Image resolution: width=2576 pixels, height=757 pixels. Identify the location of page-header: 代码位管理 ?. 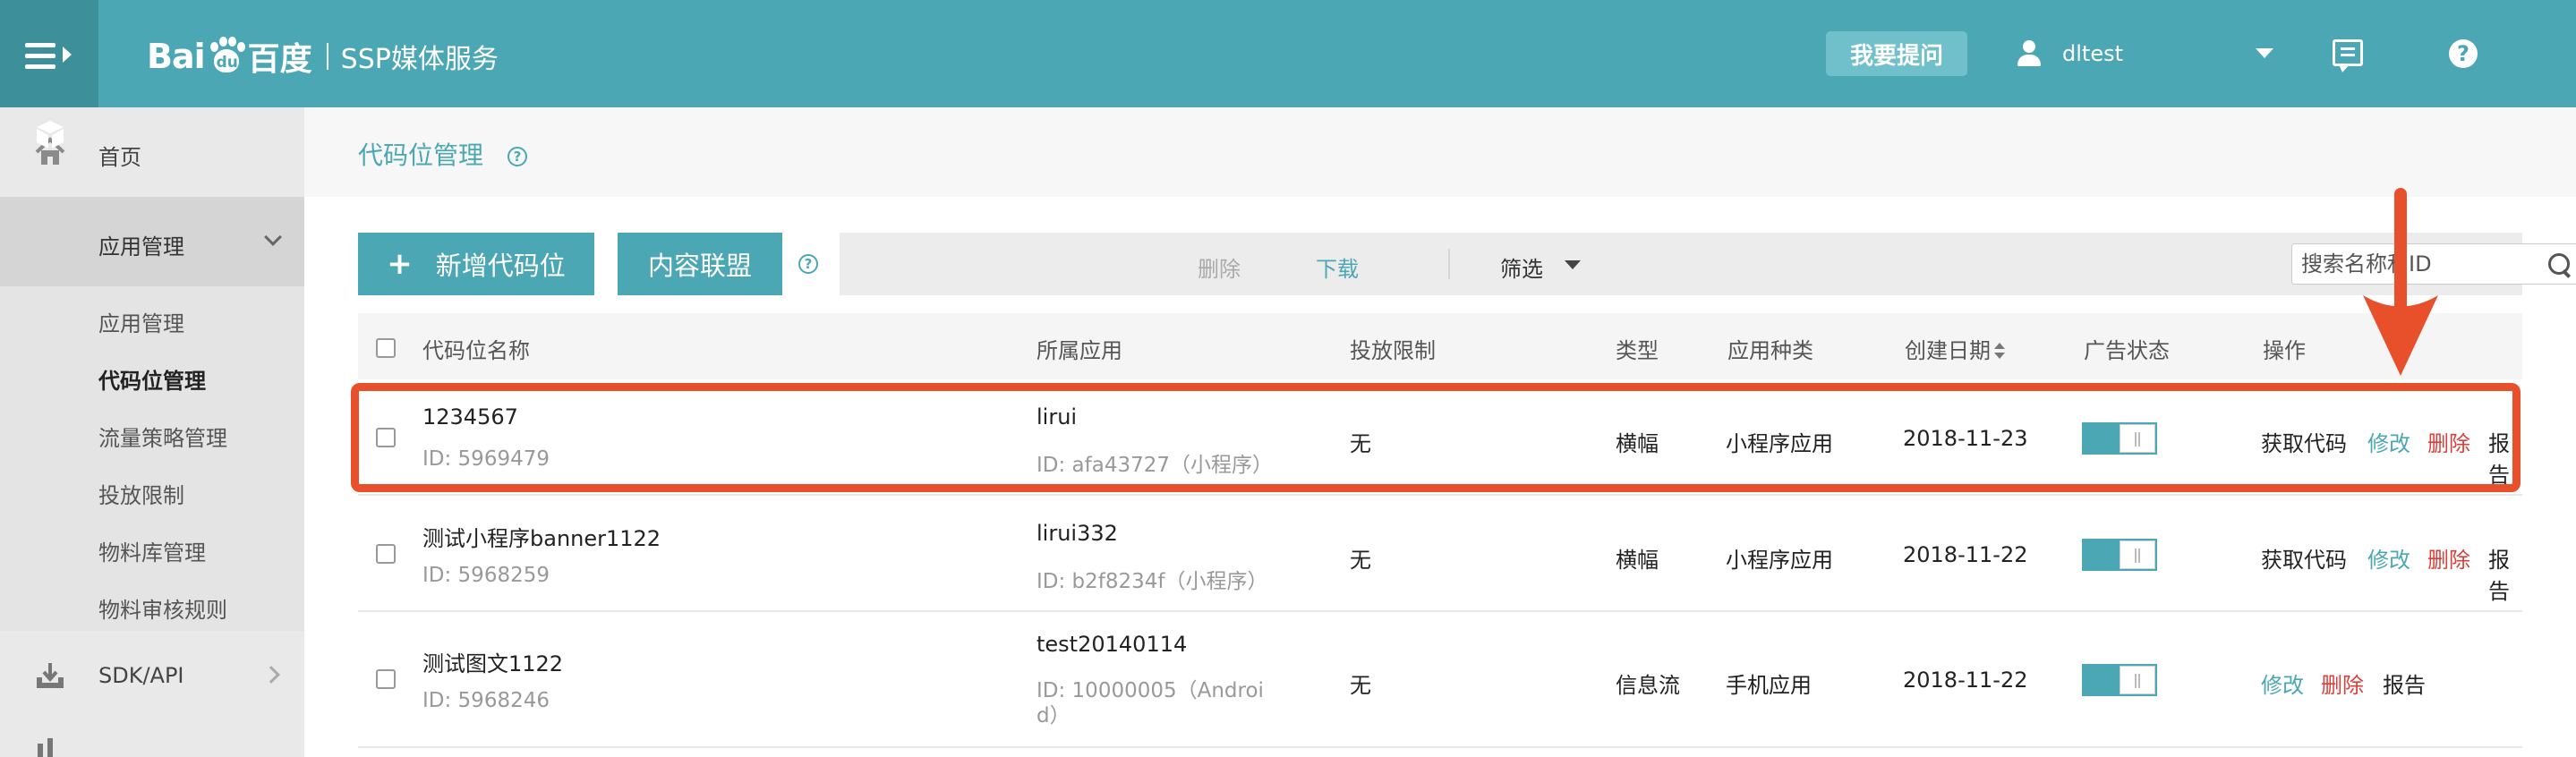
(1440, 152).